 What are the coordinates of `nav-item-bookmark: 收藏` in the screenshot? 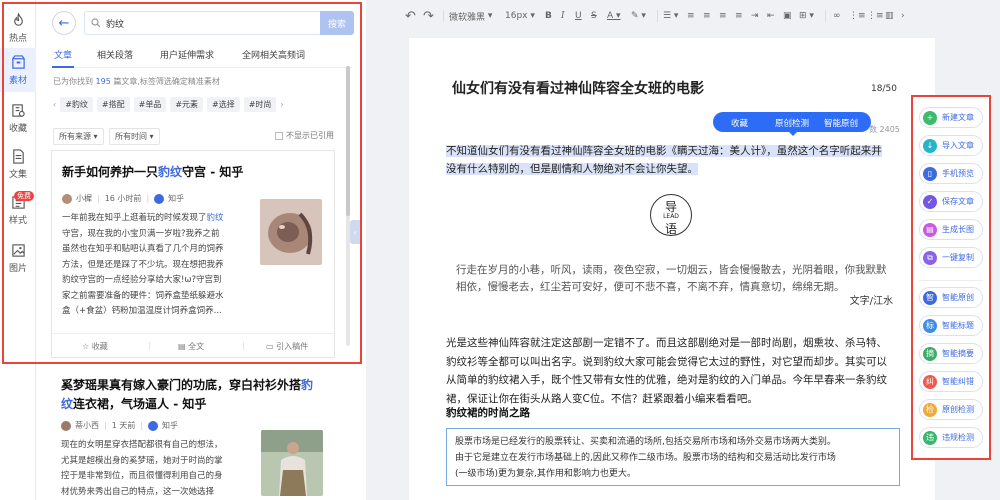 It's located at (18, 118).